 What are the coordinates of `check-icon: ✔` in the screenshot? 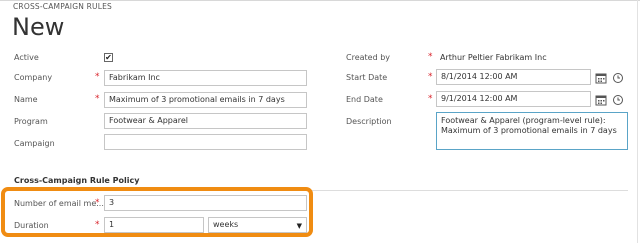 It's located at (108, 57).